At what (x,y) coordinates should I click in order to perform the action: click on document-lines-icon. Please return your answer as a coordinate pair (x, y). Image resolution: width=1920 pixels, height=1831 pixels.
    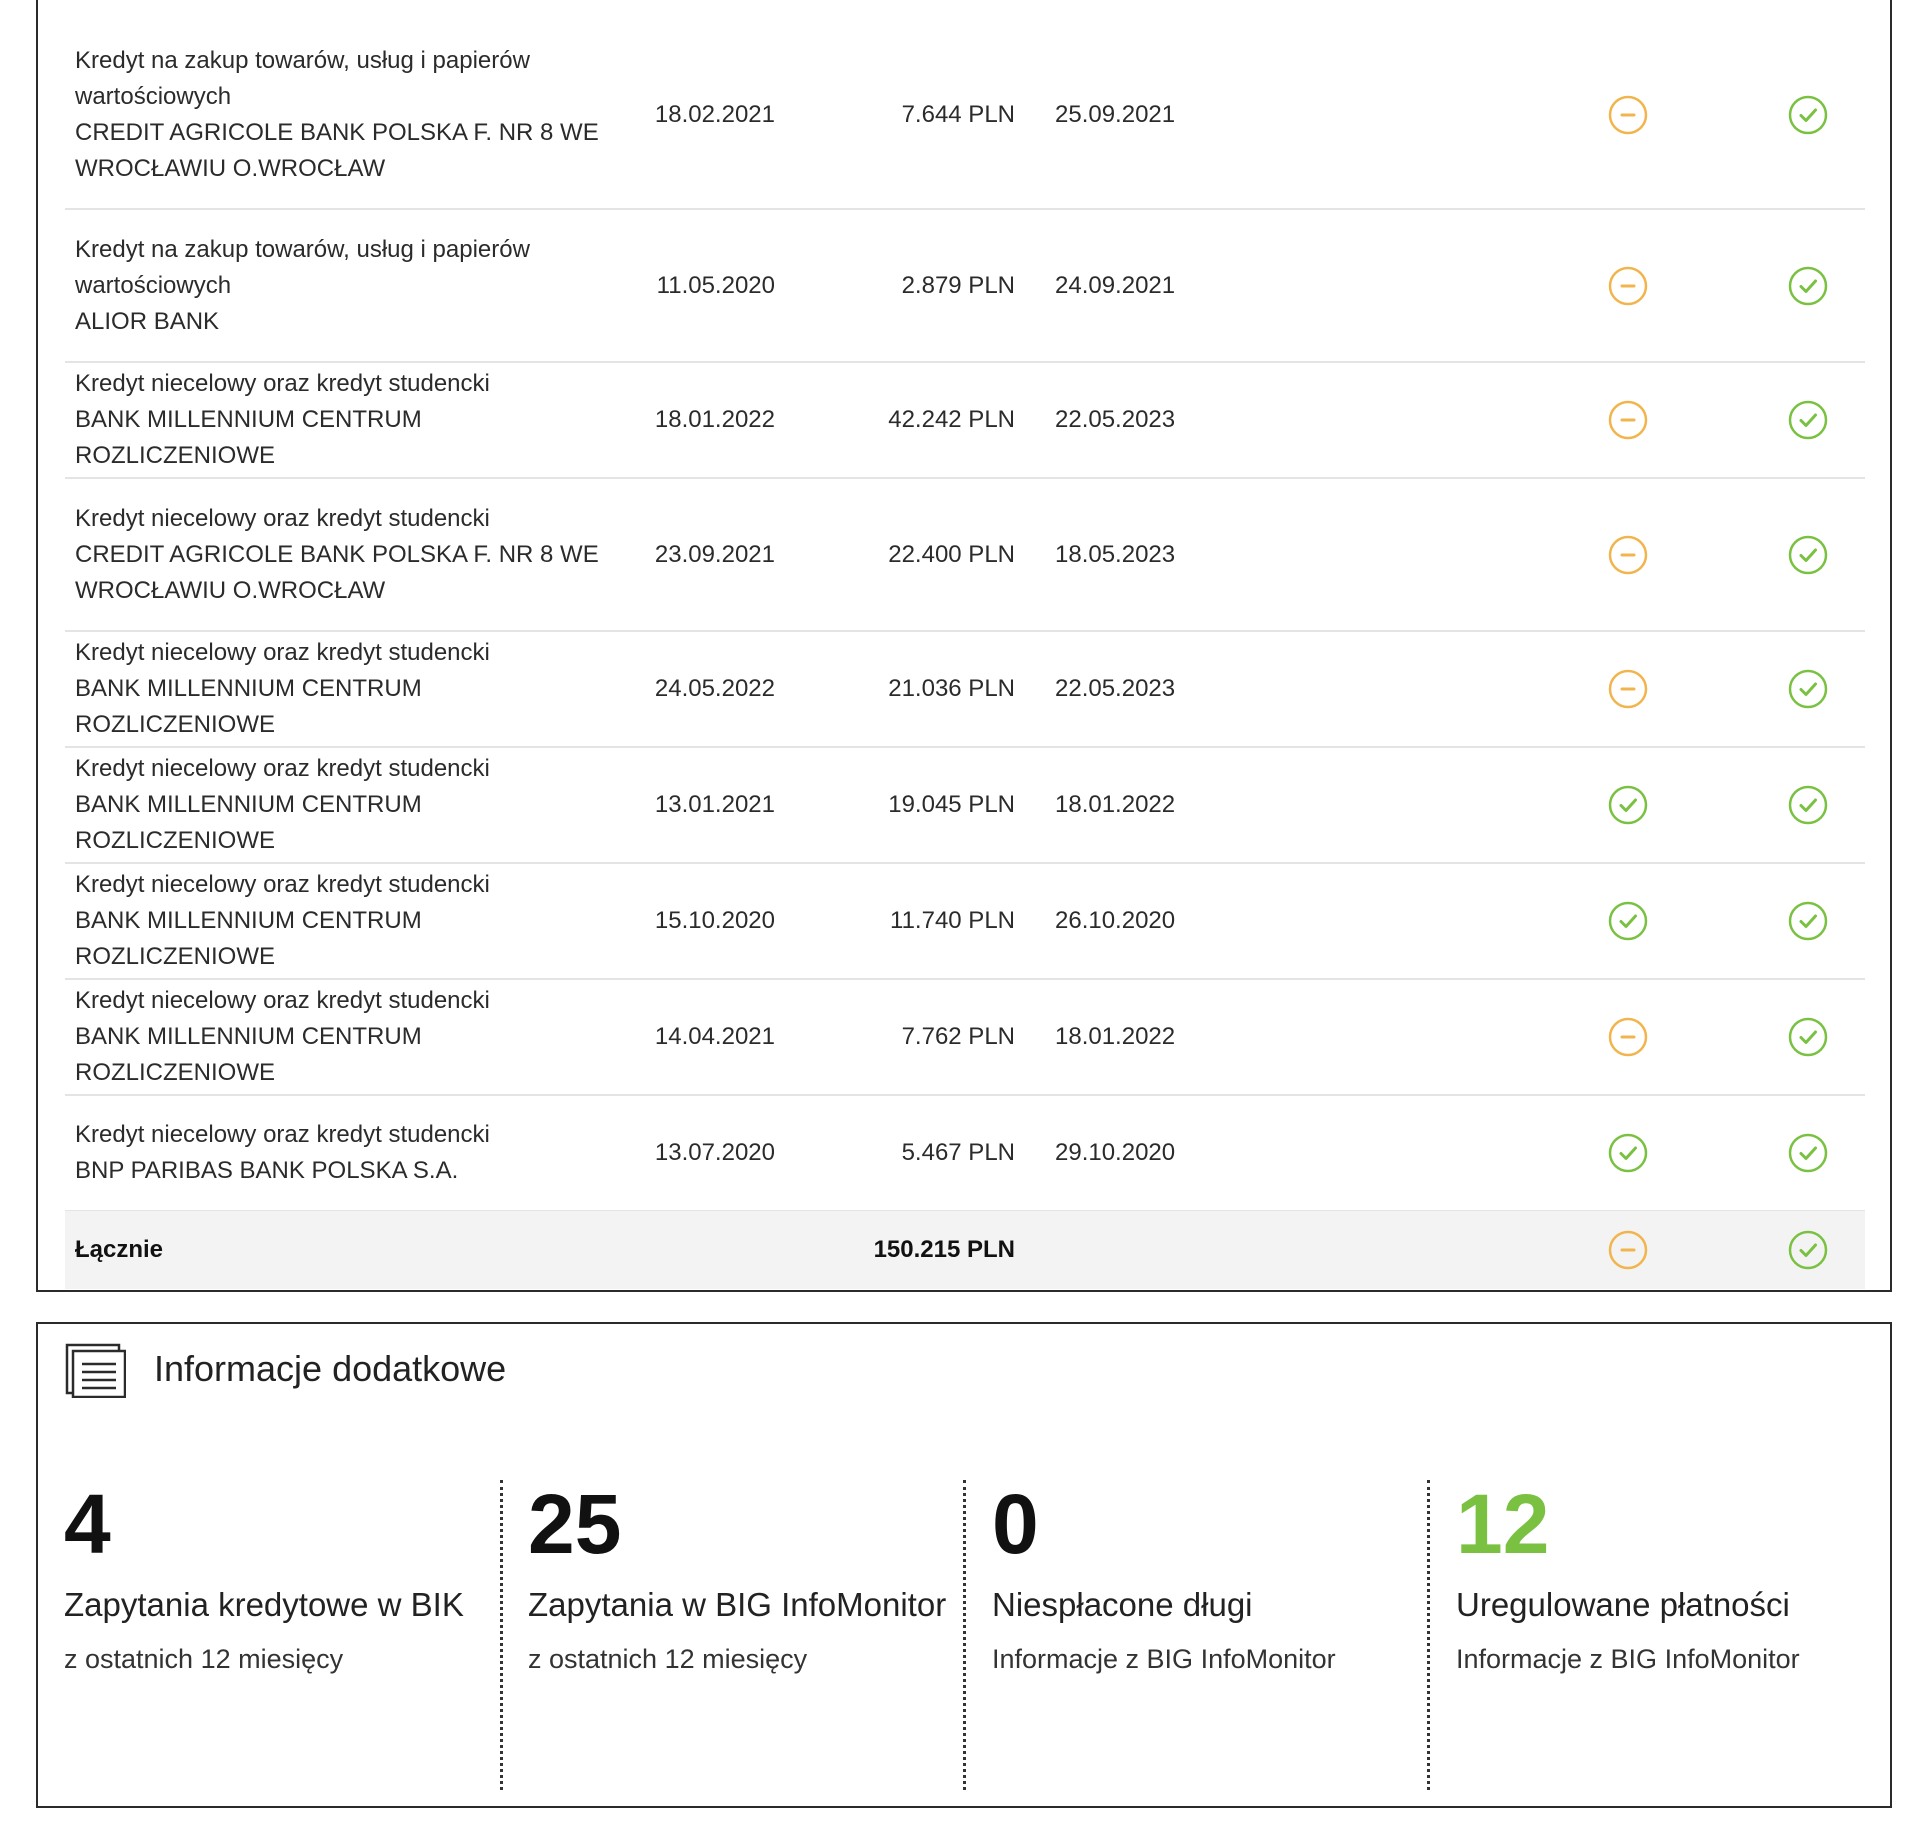
    Looking at the image, I should click on (95, 1370).